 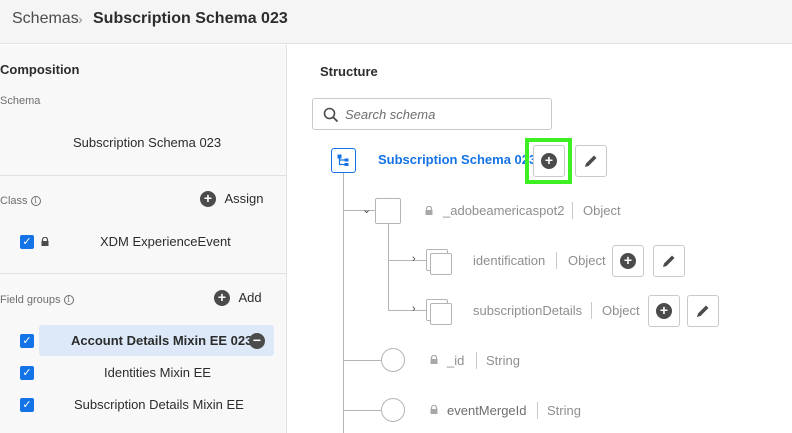 What do you see at coordinates (455, 360) in the screenshot?
I see `field-name: _id` at bounding box center [455, 360].